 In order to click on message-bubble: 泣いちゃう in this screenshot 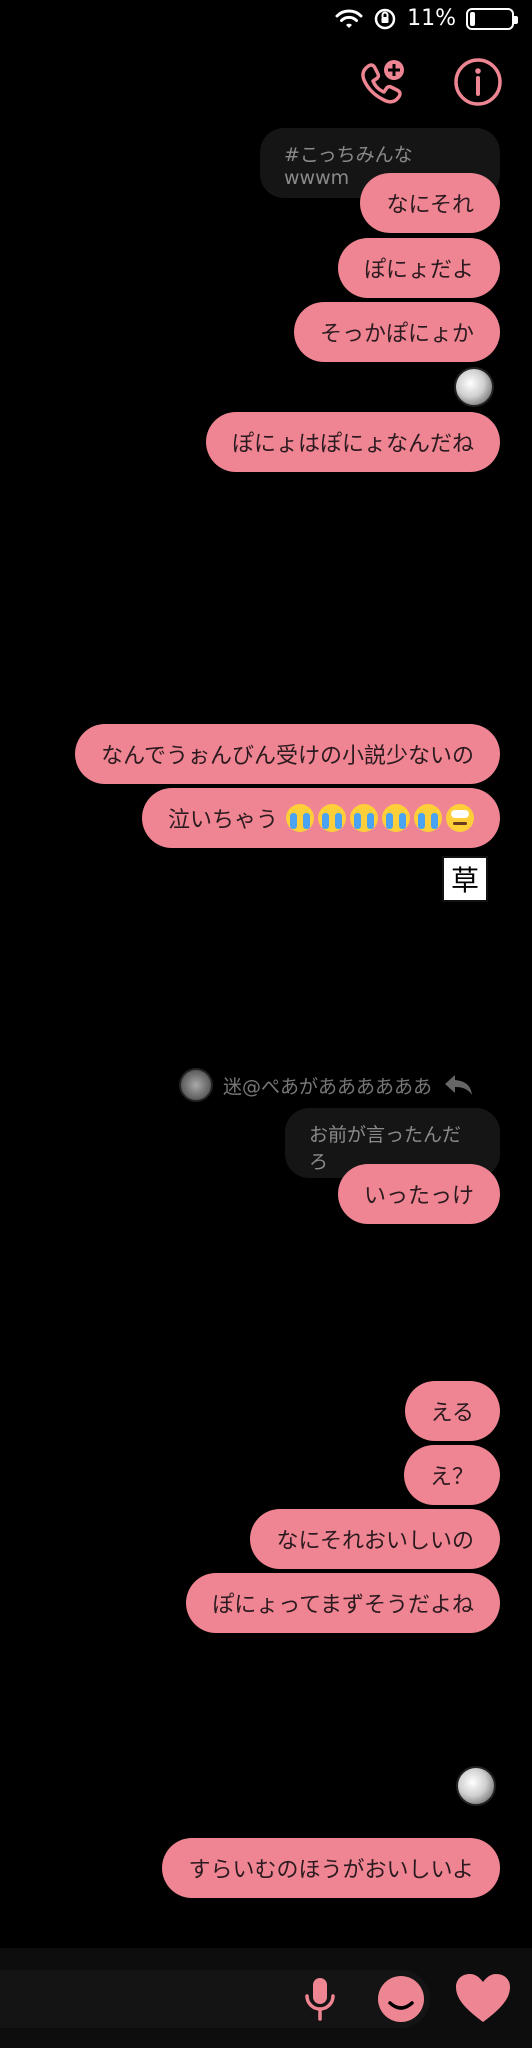, I will do `click(320, 818)`.